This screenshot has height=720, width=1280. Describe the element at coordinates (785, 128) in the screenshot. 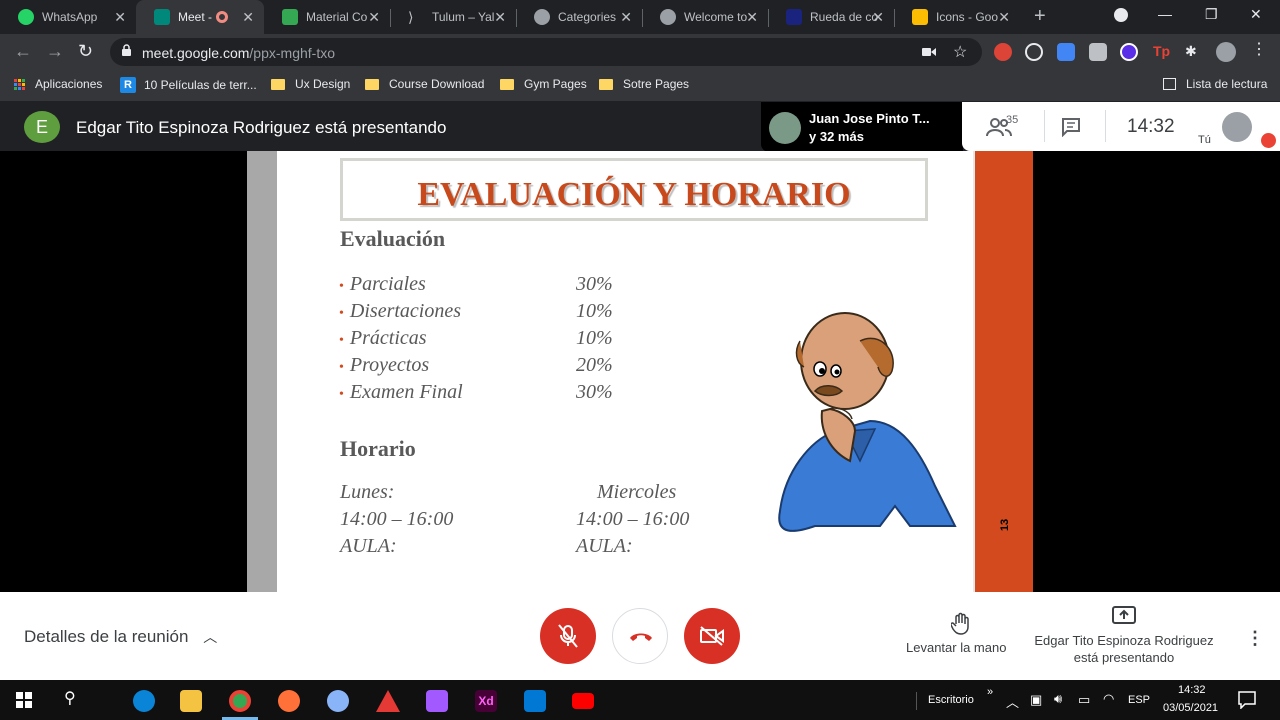

I see `speaker-avatar` at that location.